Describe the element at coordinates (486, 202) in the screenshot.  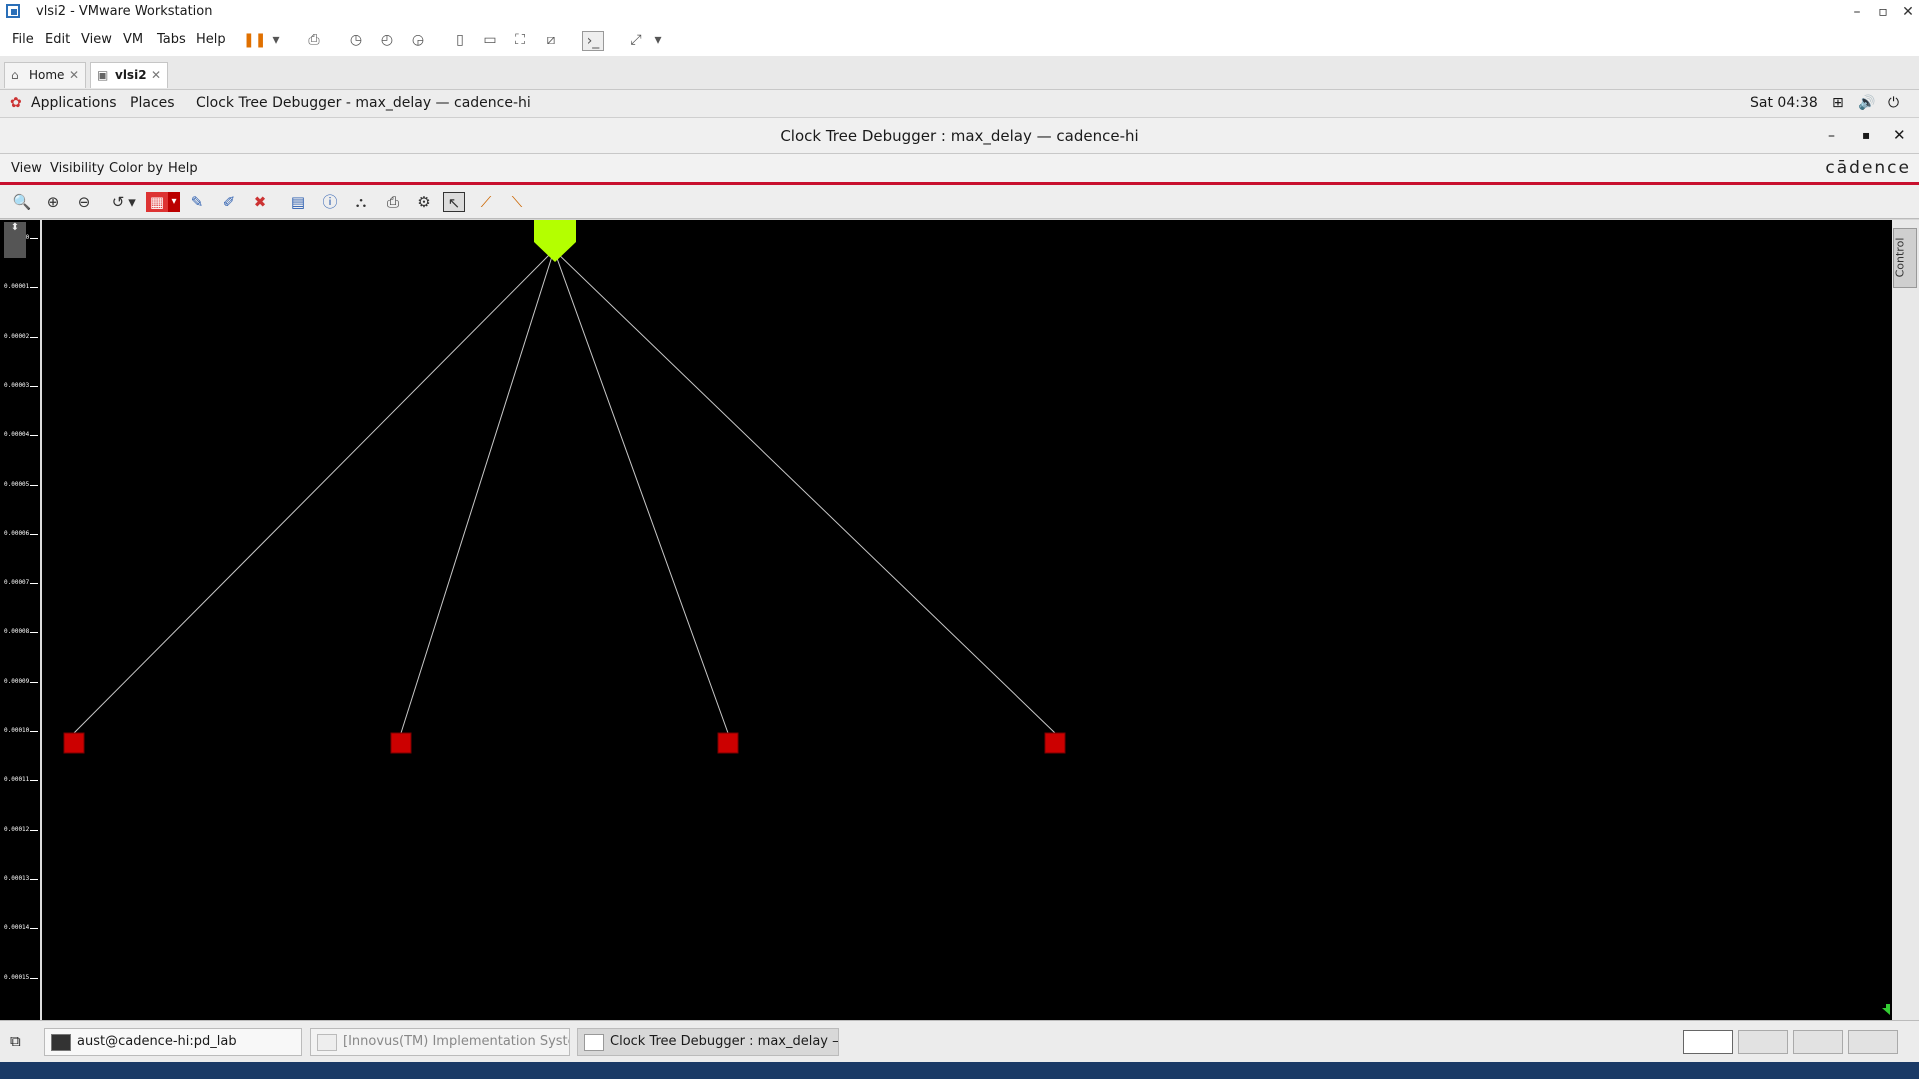
I see `ruler-icon: ⟋` at that location.